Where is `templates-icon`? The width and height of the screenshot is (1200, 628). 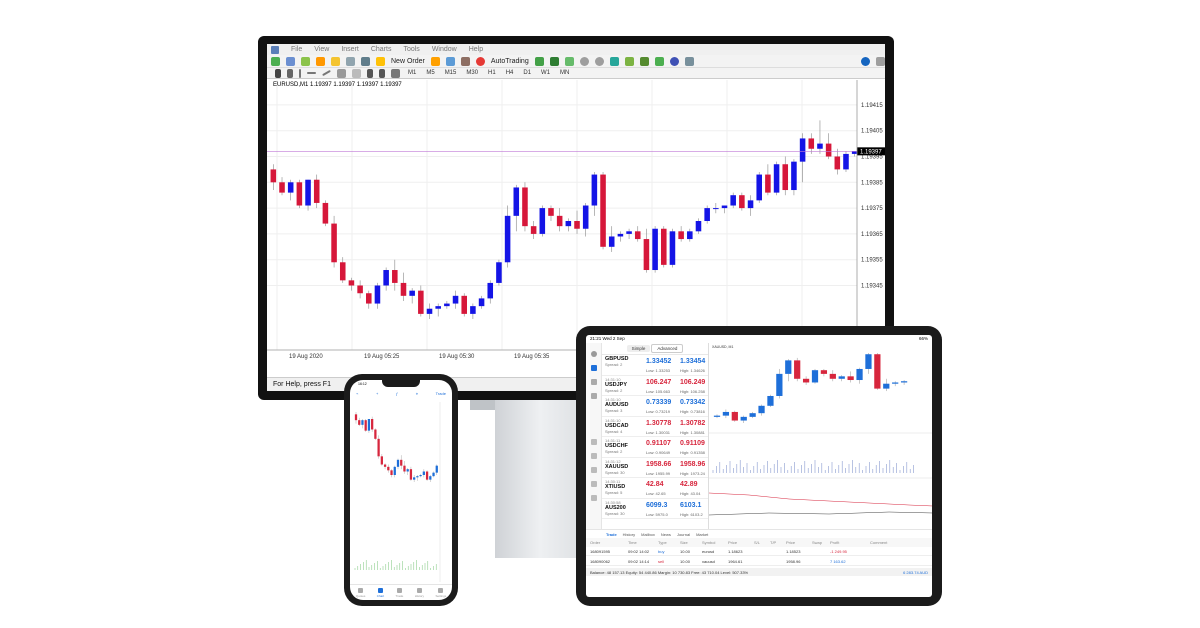 templates-icon is located at coordinates (689, 61).